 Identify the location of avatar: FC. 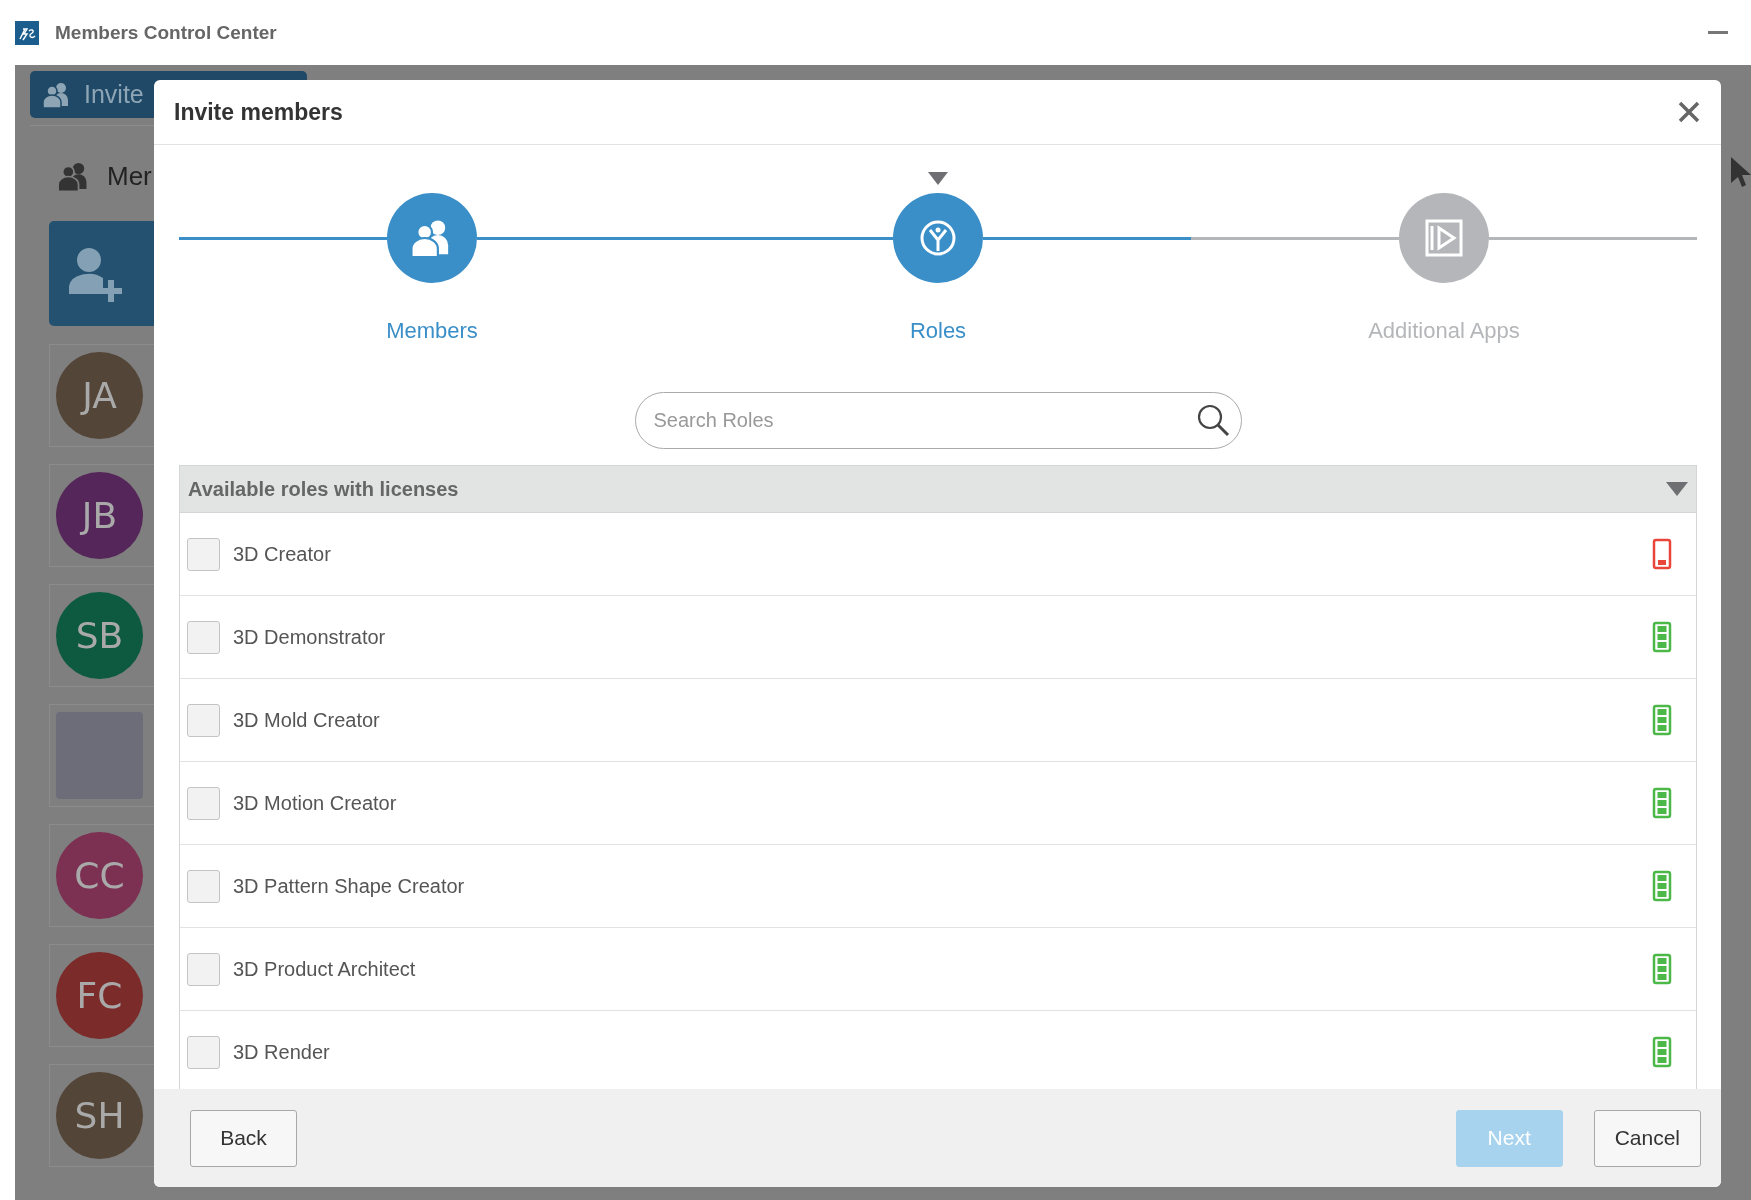
(99, 995).